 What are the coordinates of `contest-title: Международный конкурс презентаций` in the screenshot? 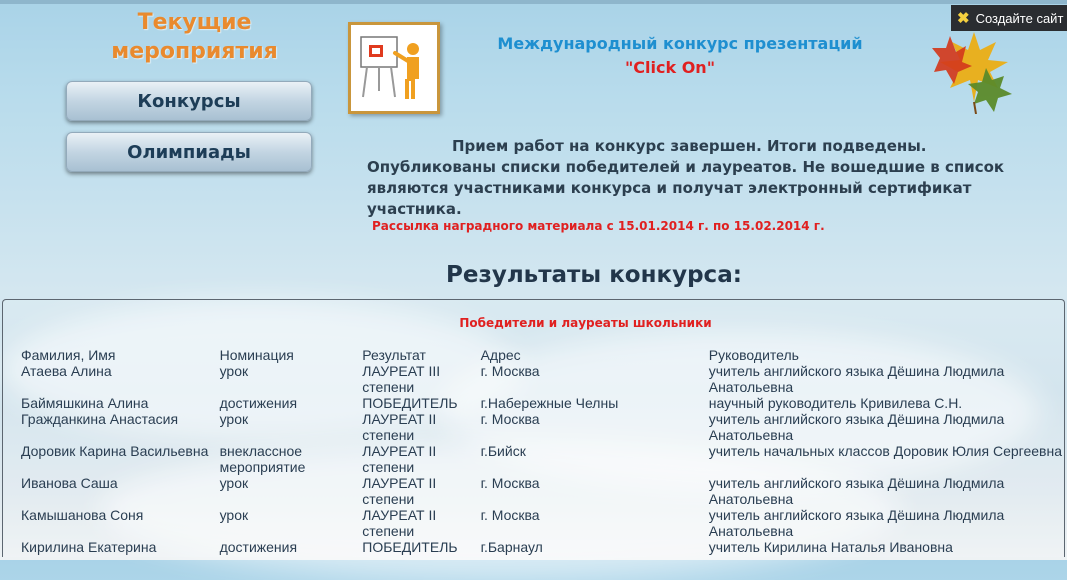 It's located at (680, 43).